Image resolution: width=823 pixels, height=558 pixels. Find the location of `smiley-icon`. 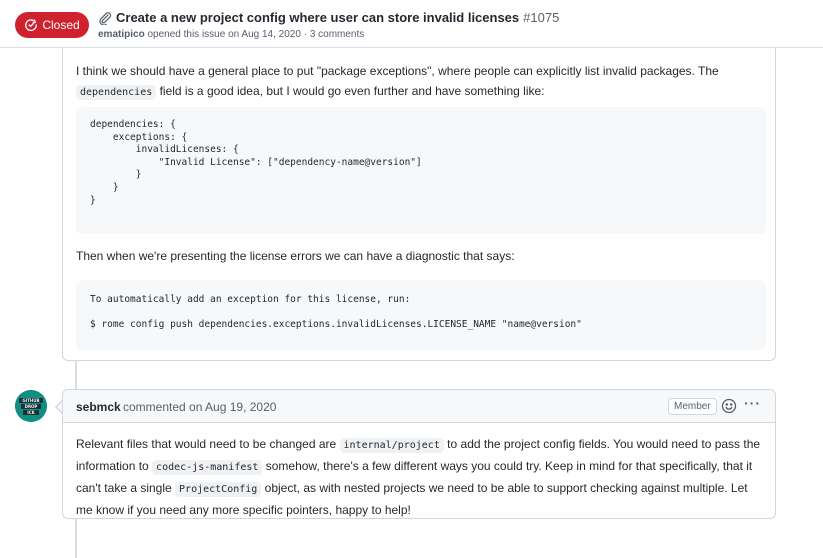

smiley-icon is located at coordinates (729, 406).